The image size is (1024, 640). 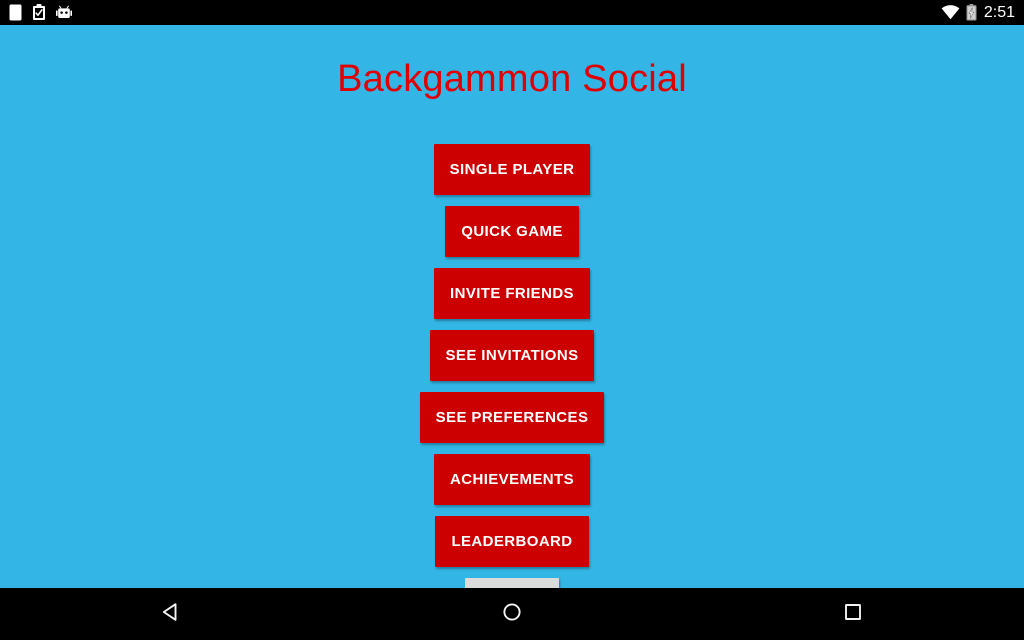 I want to click on clipboard-check-icon, so click(x=39, y=12).